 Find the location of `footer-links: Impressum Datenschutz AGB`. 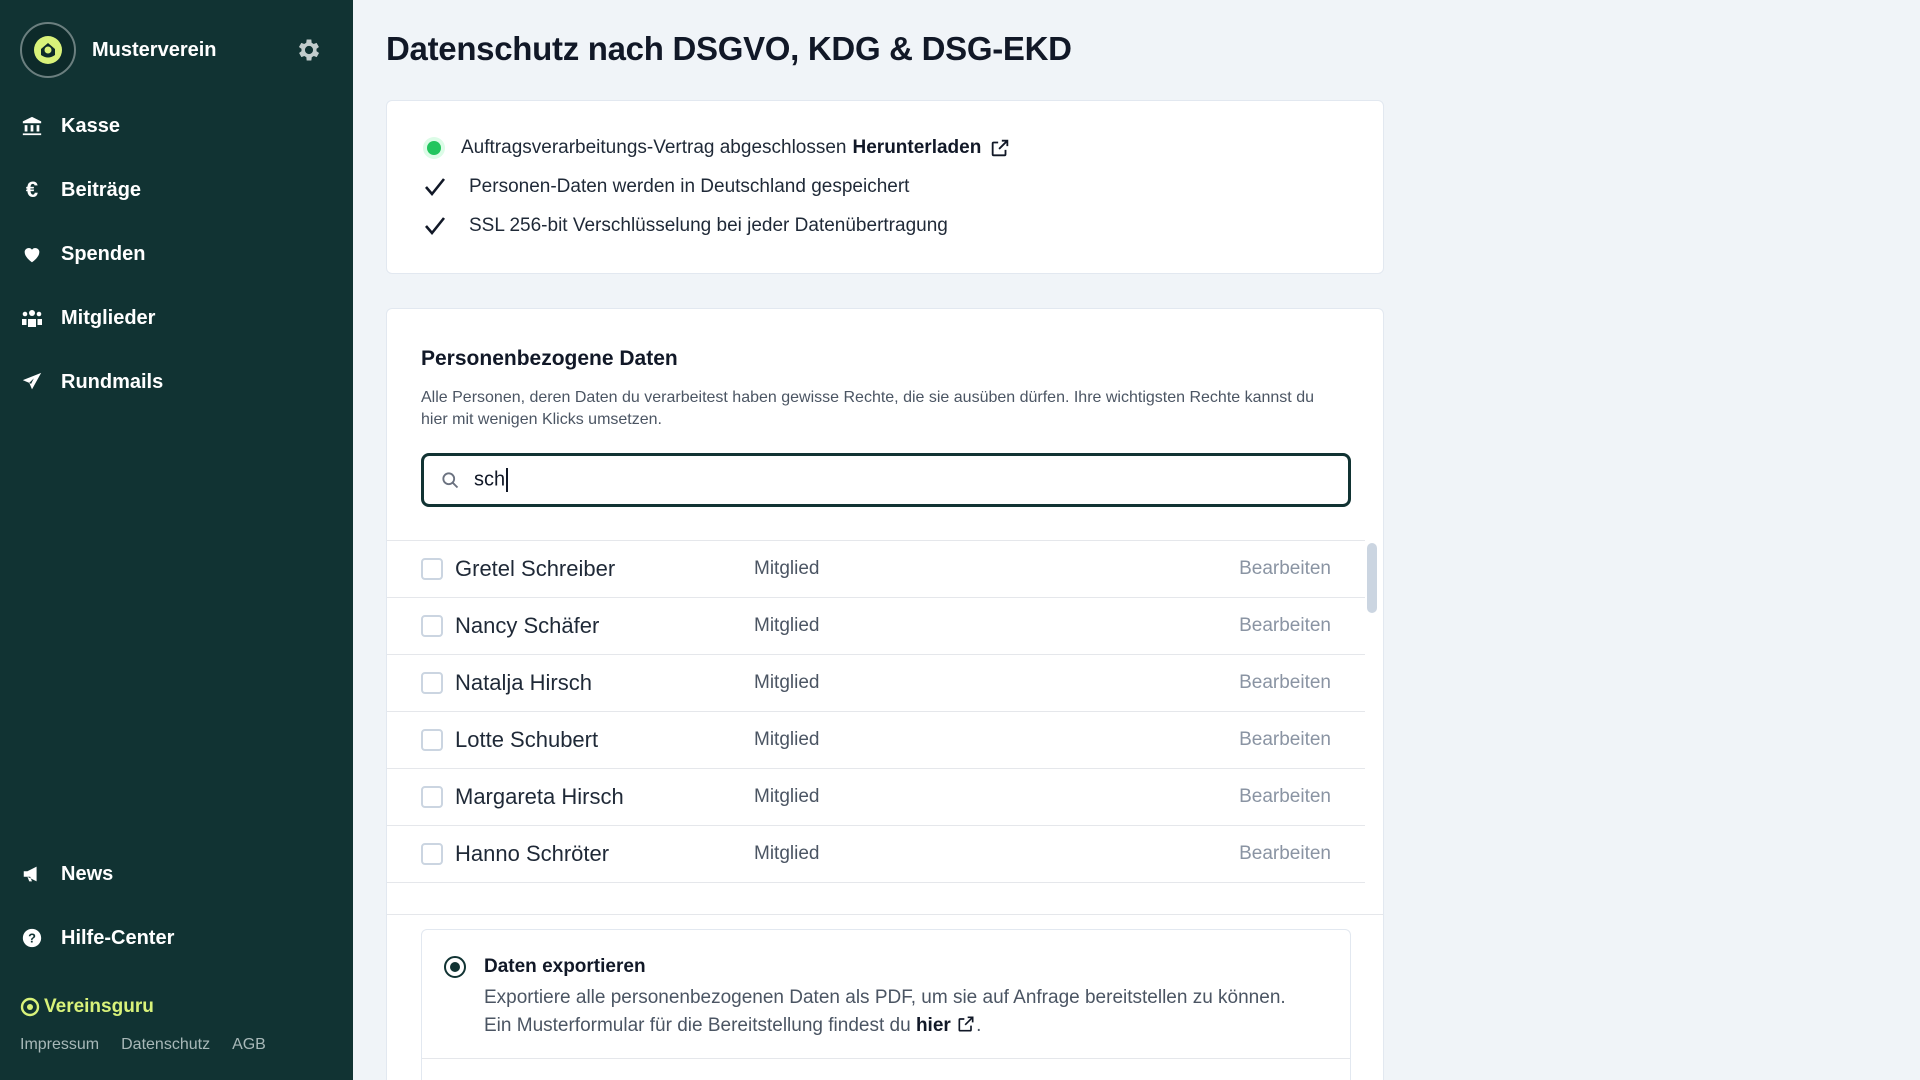

footer-links: Impressum Datenschutz AGB is located at coordinates (143, 1045).